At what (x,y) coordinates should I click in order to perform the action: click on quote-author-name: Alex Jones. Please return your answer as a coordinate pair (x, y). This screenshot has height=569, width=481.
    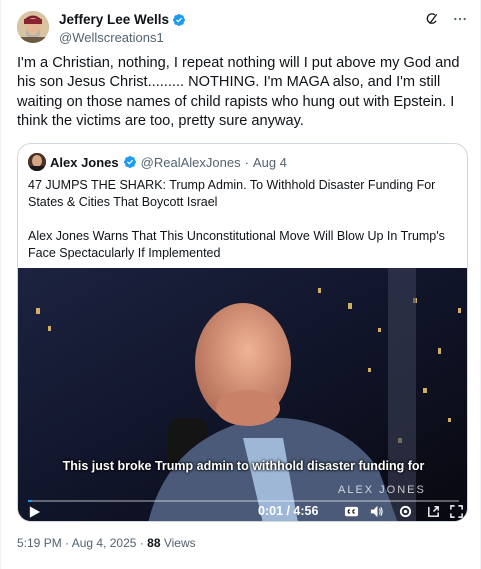
    Looking at the image, I should click on (84, 162).